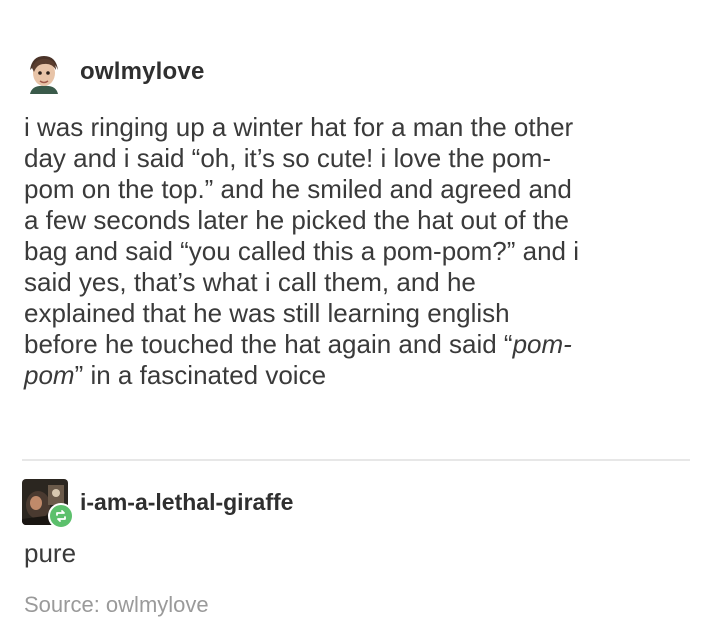 The image size is (720, 634). I want to click on reblog-glyph, so click(61, 516).